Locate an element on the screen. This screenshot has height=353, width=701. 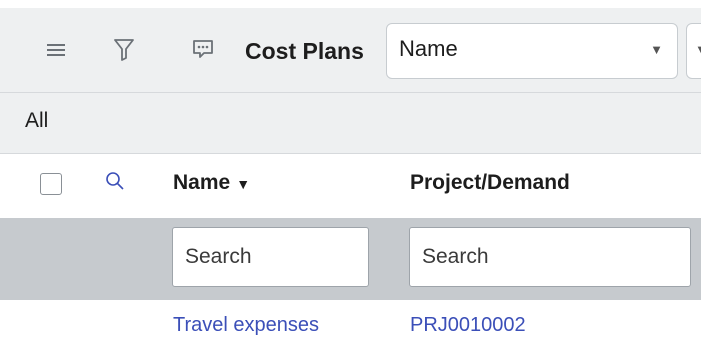
column-header-name: Name ▼ is located at coordinates (211, 183).